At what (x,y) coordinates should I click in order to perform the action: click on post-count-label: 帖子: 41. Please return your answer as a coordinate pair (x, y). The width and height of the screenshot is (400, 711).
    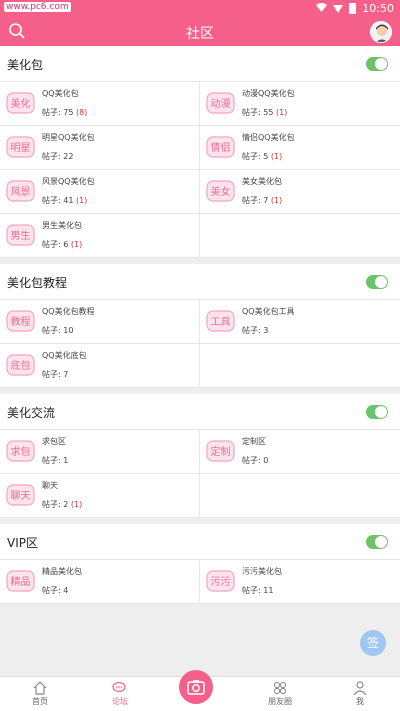
    Looking at the image, I should click on (58, 200).